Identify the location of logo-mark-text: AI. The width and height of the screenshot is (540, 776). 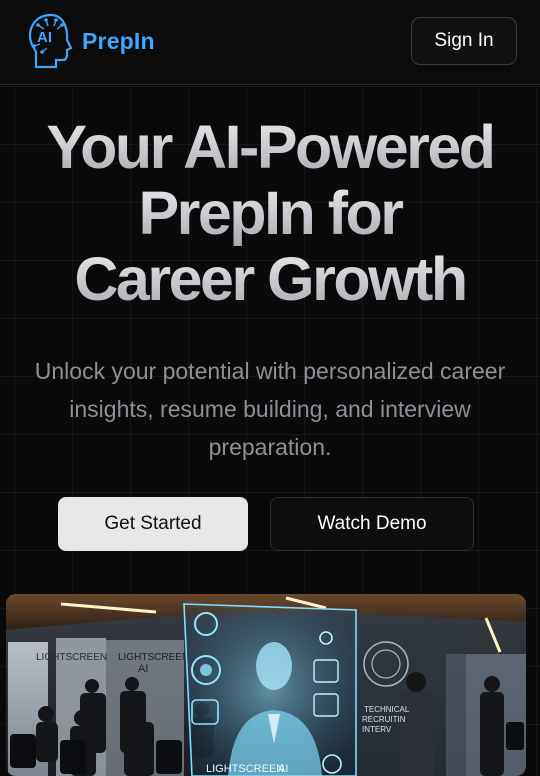
(44, 37).